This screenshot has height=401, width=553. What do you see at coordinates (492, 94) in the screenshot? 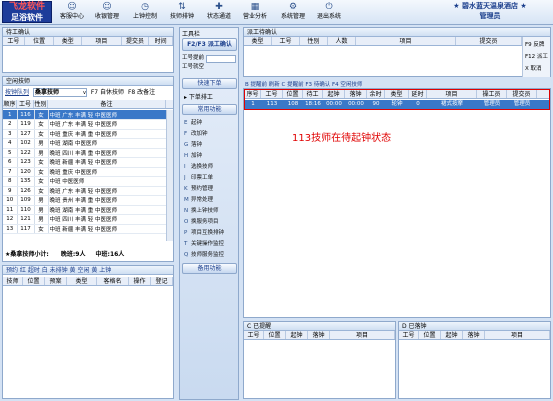
I see `column-header: 操工员` at bounding box center [492, 94].